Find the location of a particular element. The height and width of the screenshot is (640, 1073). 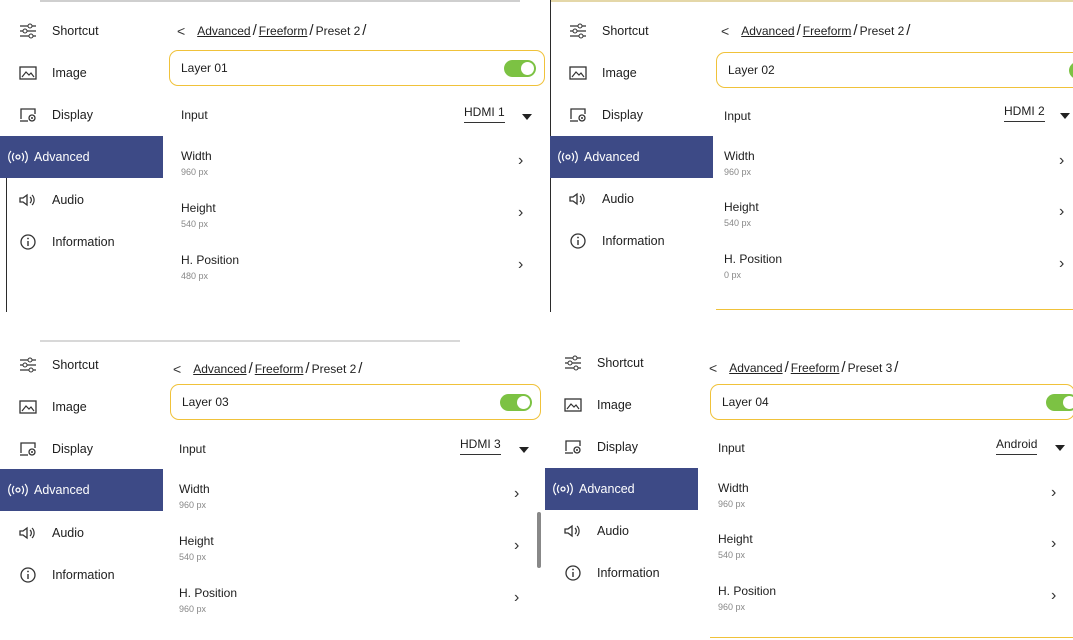

input-select: HDMI 2 is located at coordinates (1024, 113).